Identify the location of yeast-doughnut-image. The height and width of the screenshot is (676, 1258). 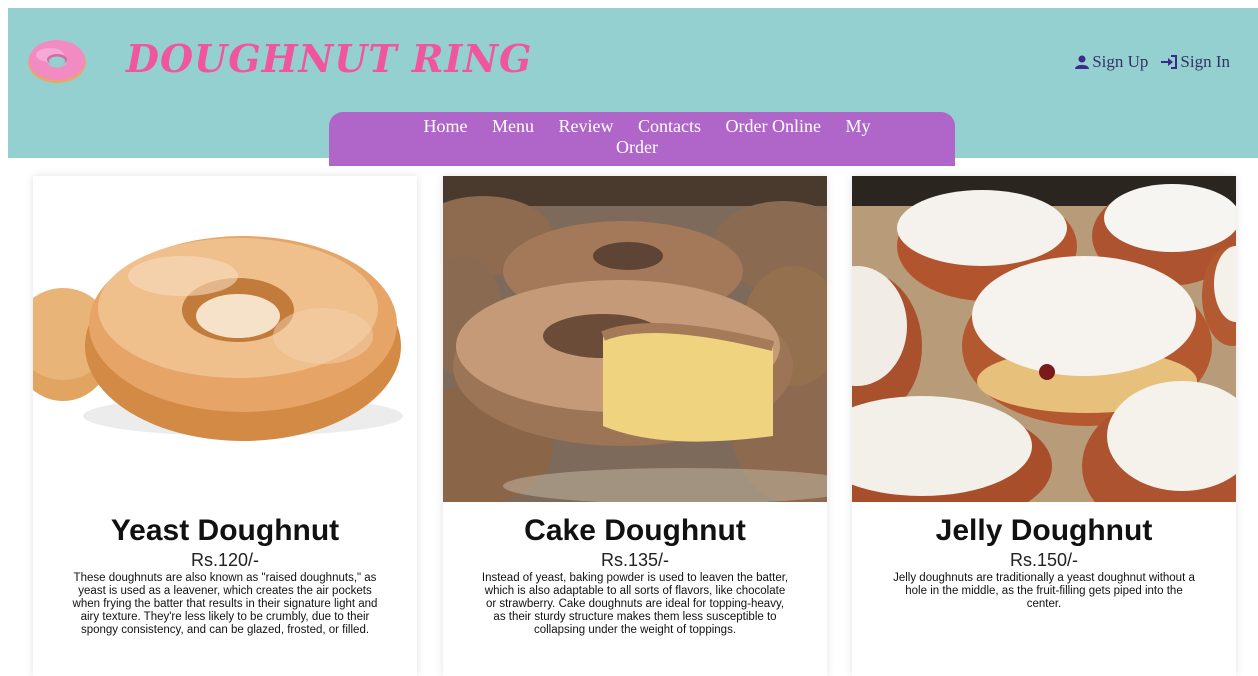
(225, 339).